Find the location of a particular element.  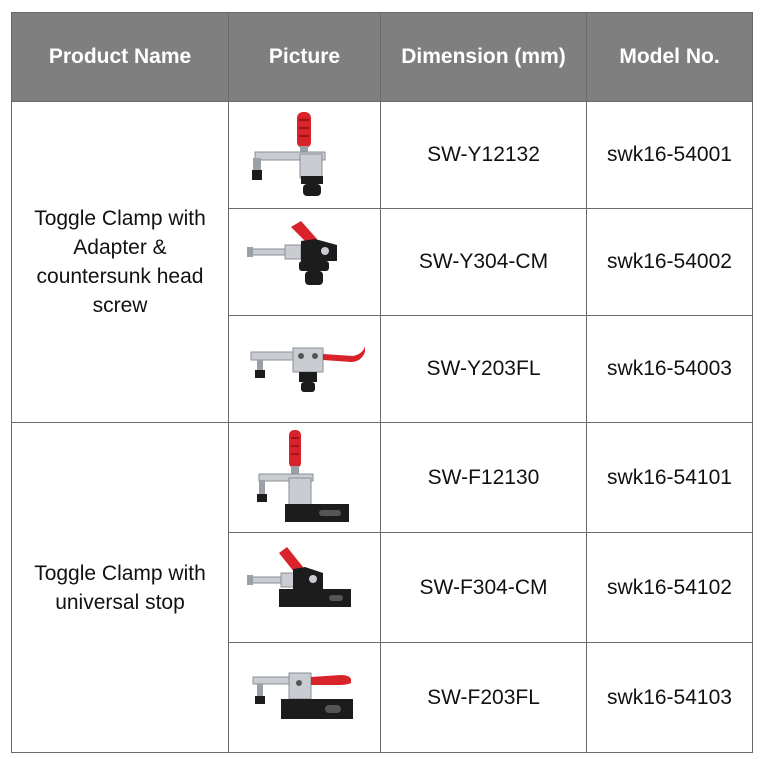

vertical-toggle-clamp-stop-icon is located at coordinates (302, 475).